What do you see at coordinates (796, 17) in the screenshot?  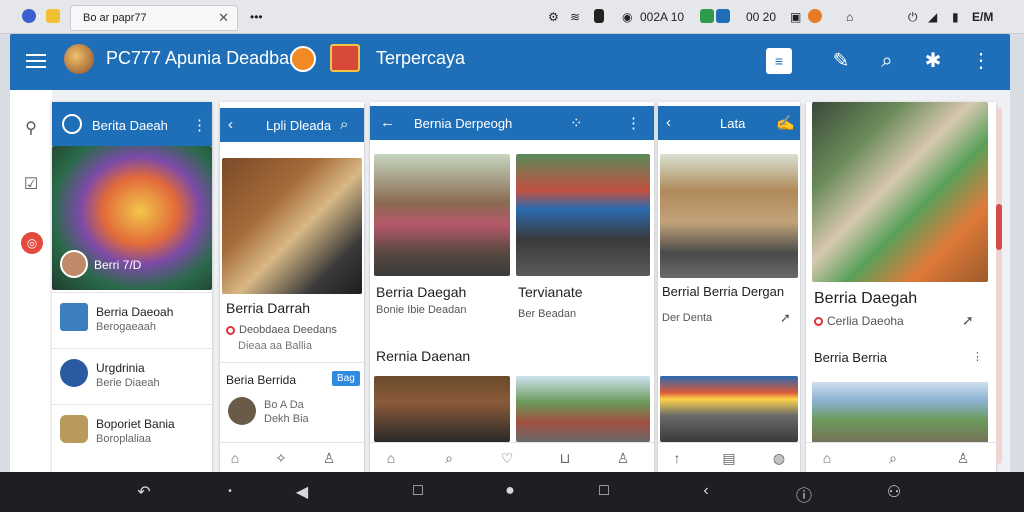 I see `screen-icon: ▣` at bounding box center [796, 17].